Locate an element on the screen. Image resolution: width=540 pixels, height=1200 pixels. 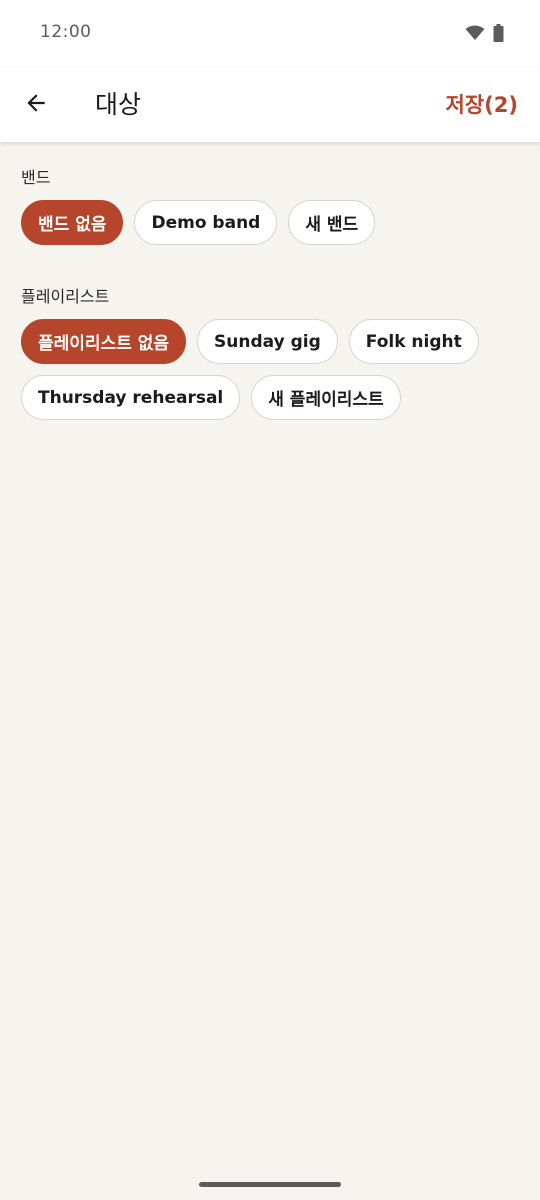
chip-sunday-gig: Sunday gig is located at coordinates (267, 341).